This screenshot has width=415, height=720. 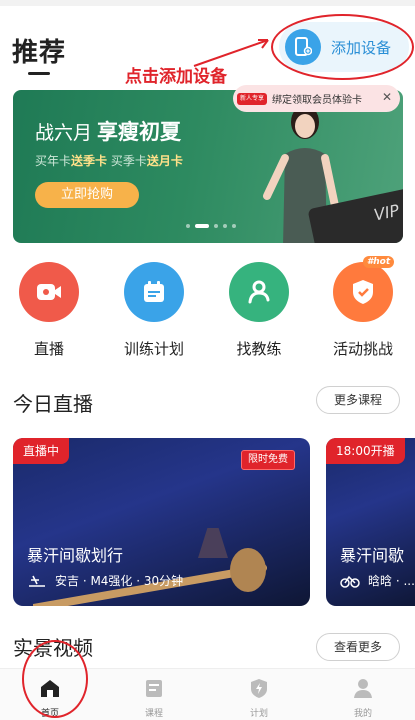 What do you see at coordinates (89, 161) in the screenshot?
I see `banner-sub-bold1: 送季卡` at bounding box center [89, 161].